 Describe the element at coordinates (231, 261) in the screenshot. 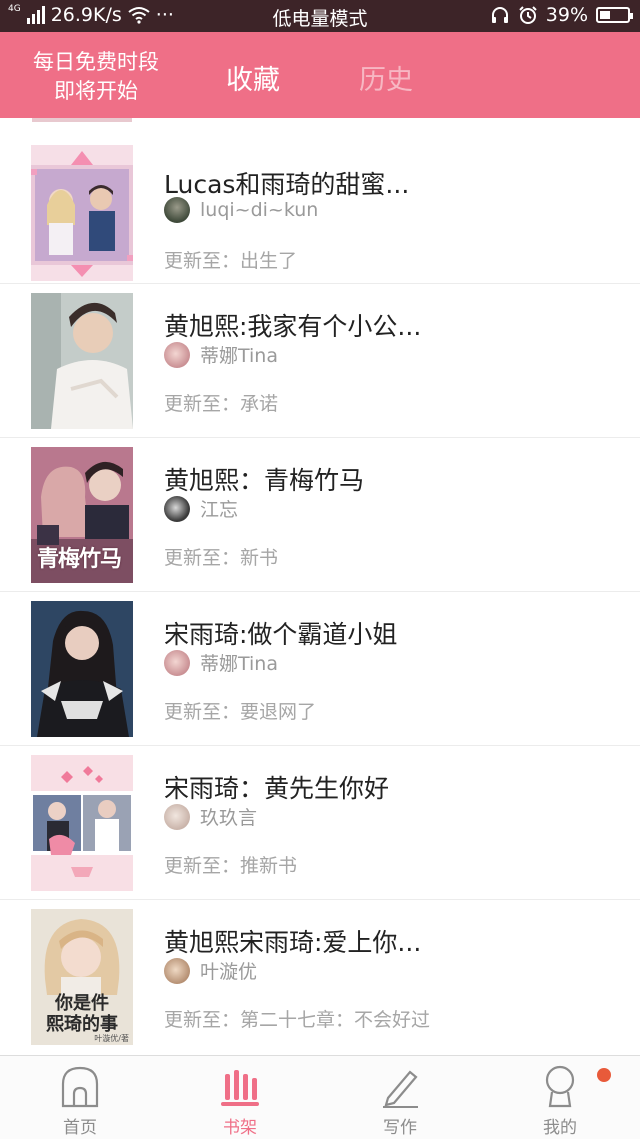

I see `latest-update: 更新至：出生了` at that location.